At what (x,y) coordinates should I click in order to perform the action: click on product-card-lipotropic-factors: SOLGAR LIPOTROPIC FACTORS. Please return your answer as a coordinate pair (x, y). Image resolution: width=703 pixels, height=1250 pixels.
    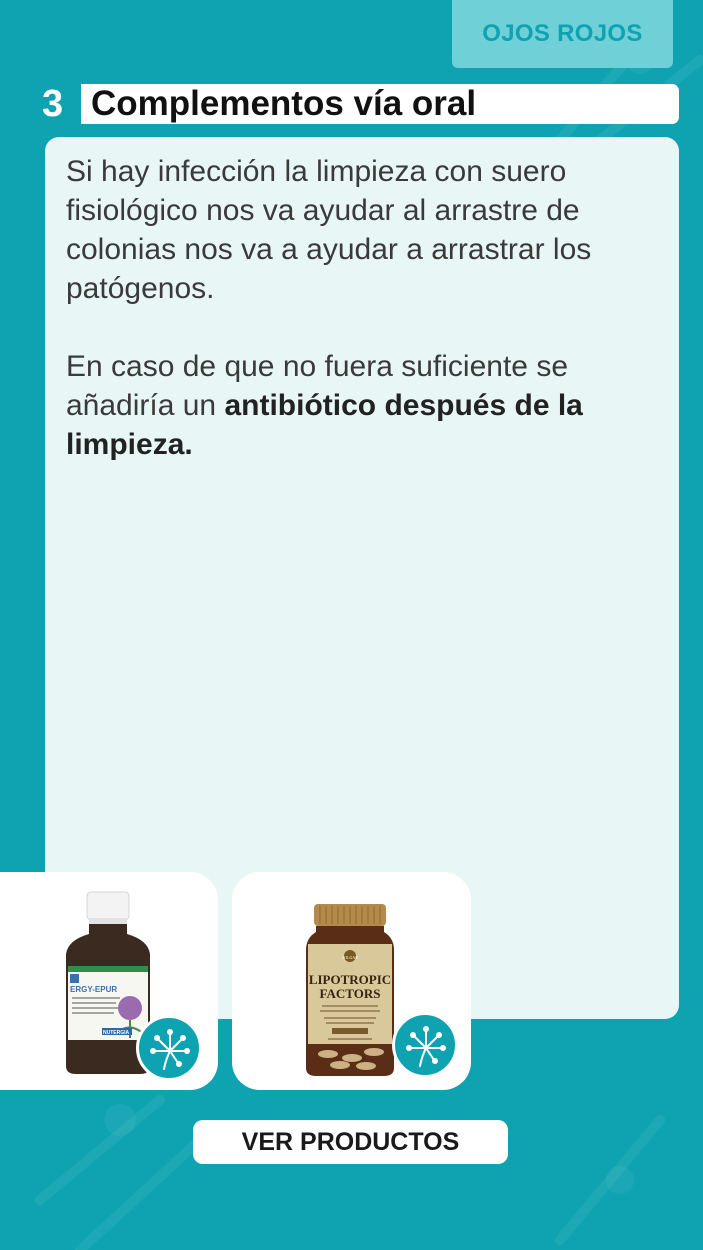
    Looking at the image, I should click on (351, 981).